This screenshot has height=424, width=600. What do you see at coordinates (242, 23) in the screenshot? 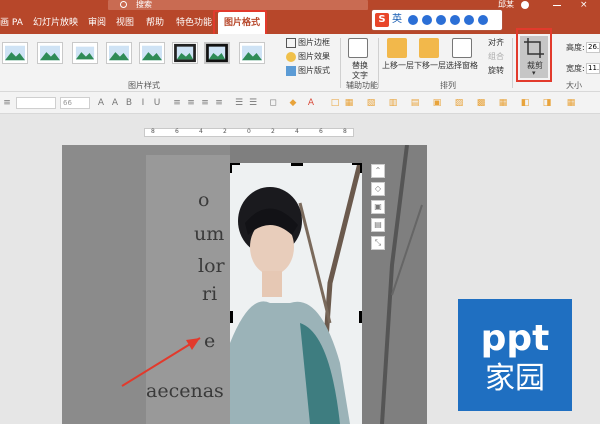
I see `tab-picture-format: 图片格式` at bounding box center [242, 23].